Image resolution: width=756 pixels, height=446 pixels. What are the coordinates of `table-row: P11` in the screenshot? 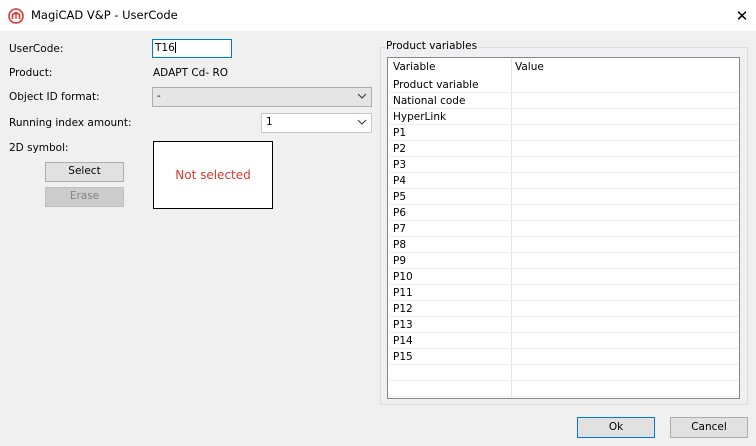 It's located at (563, 293).